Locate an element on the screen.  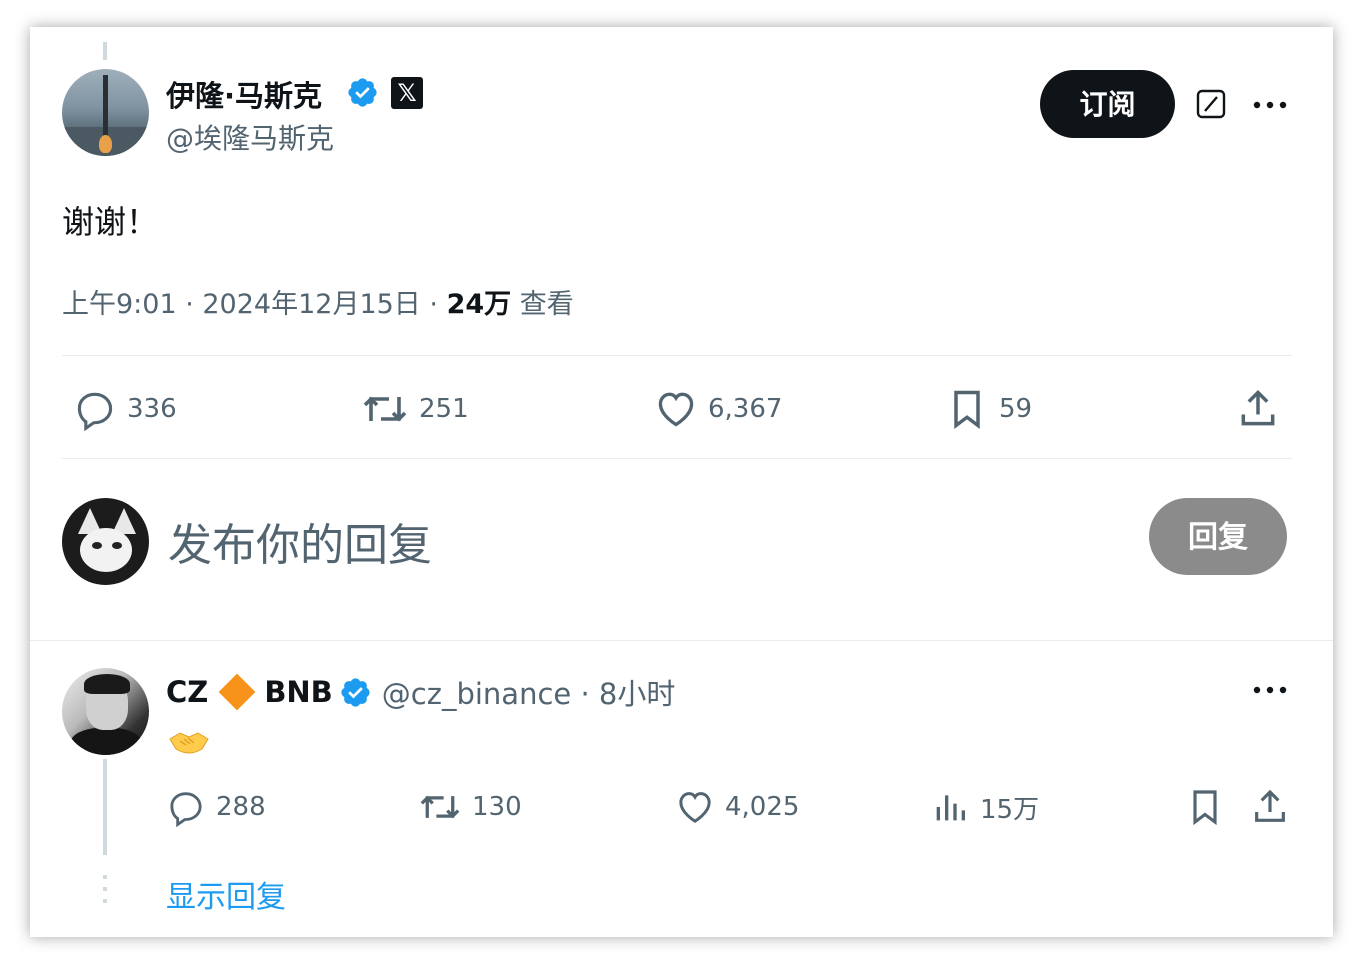
reply-handle-time: @cz_binance · 8小时 is located at coordinates (529, 692).